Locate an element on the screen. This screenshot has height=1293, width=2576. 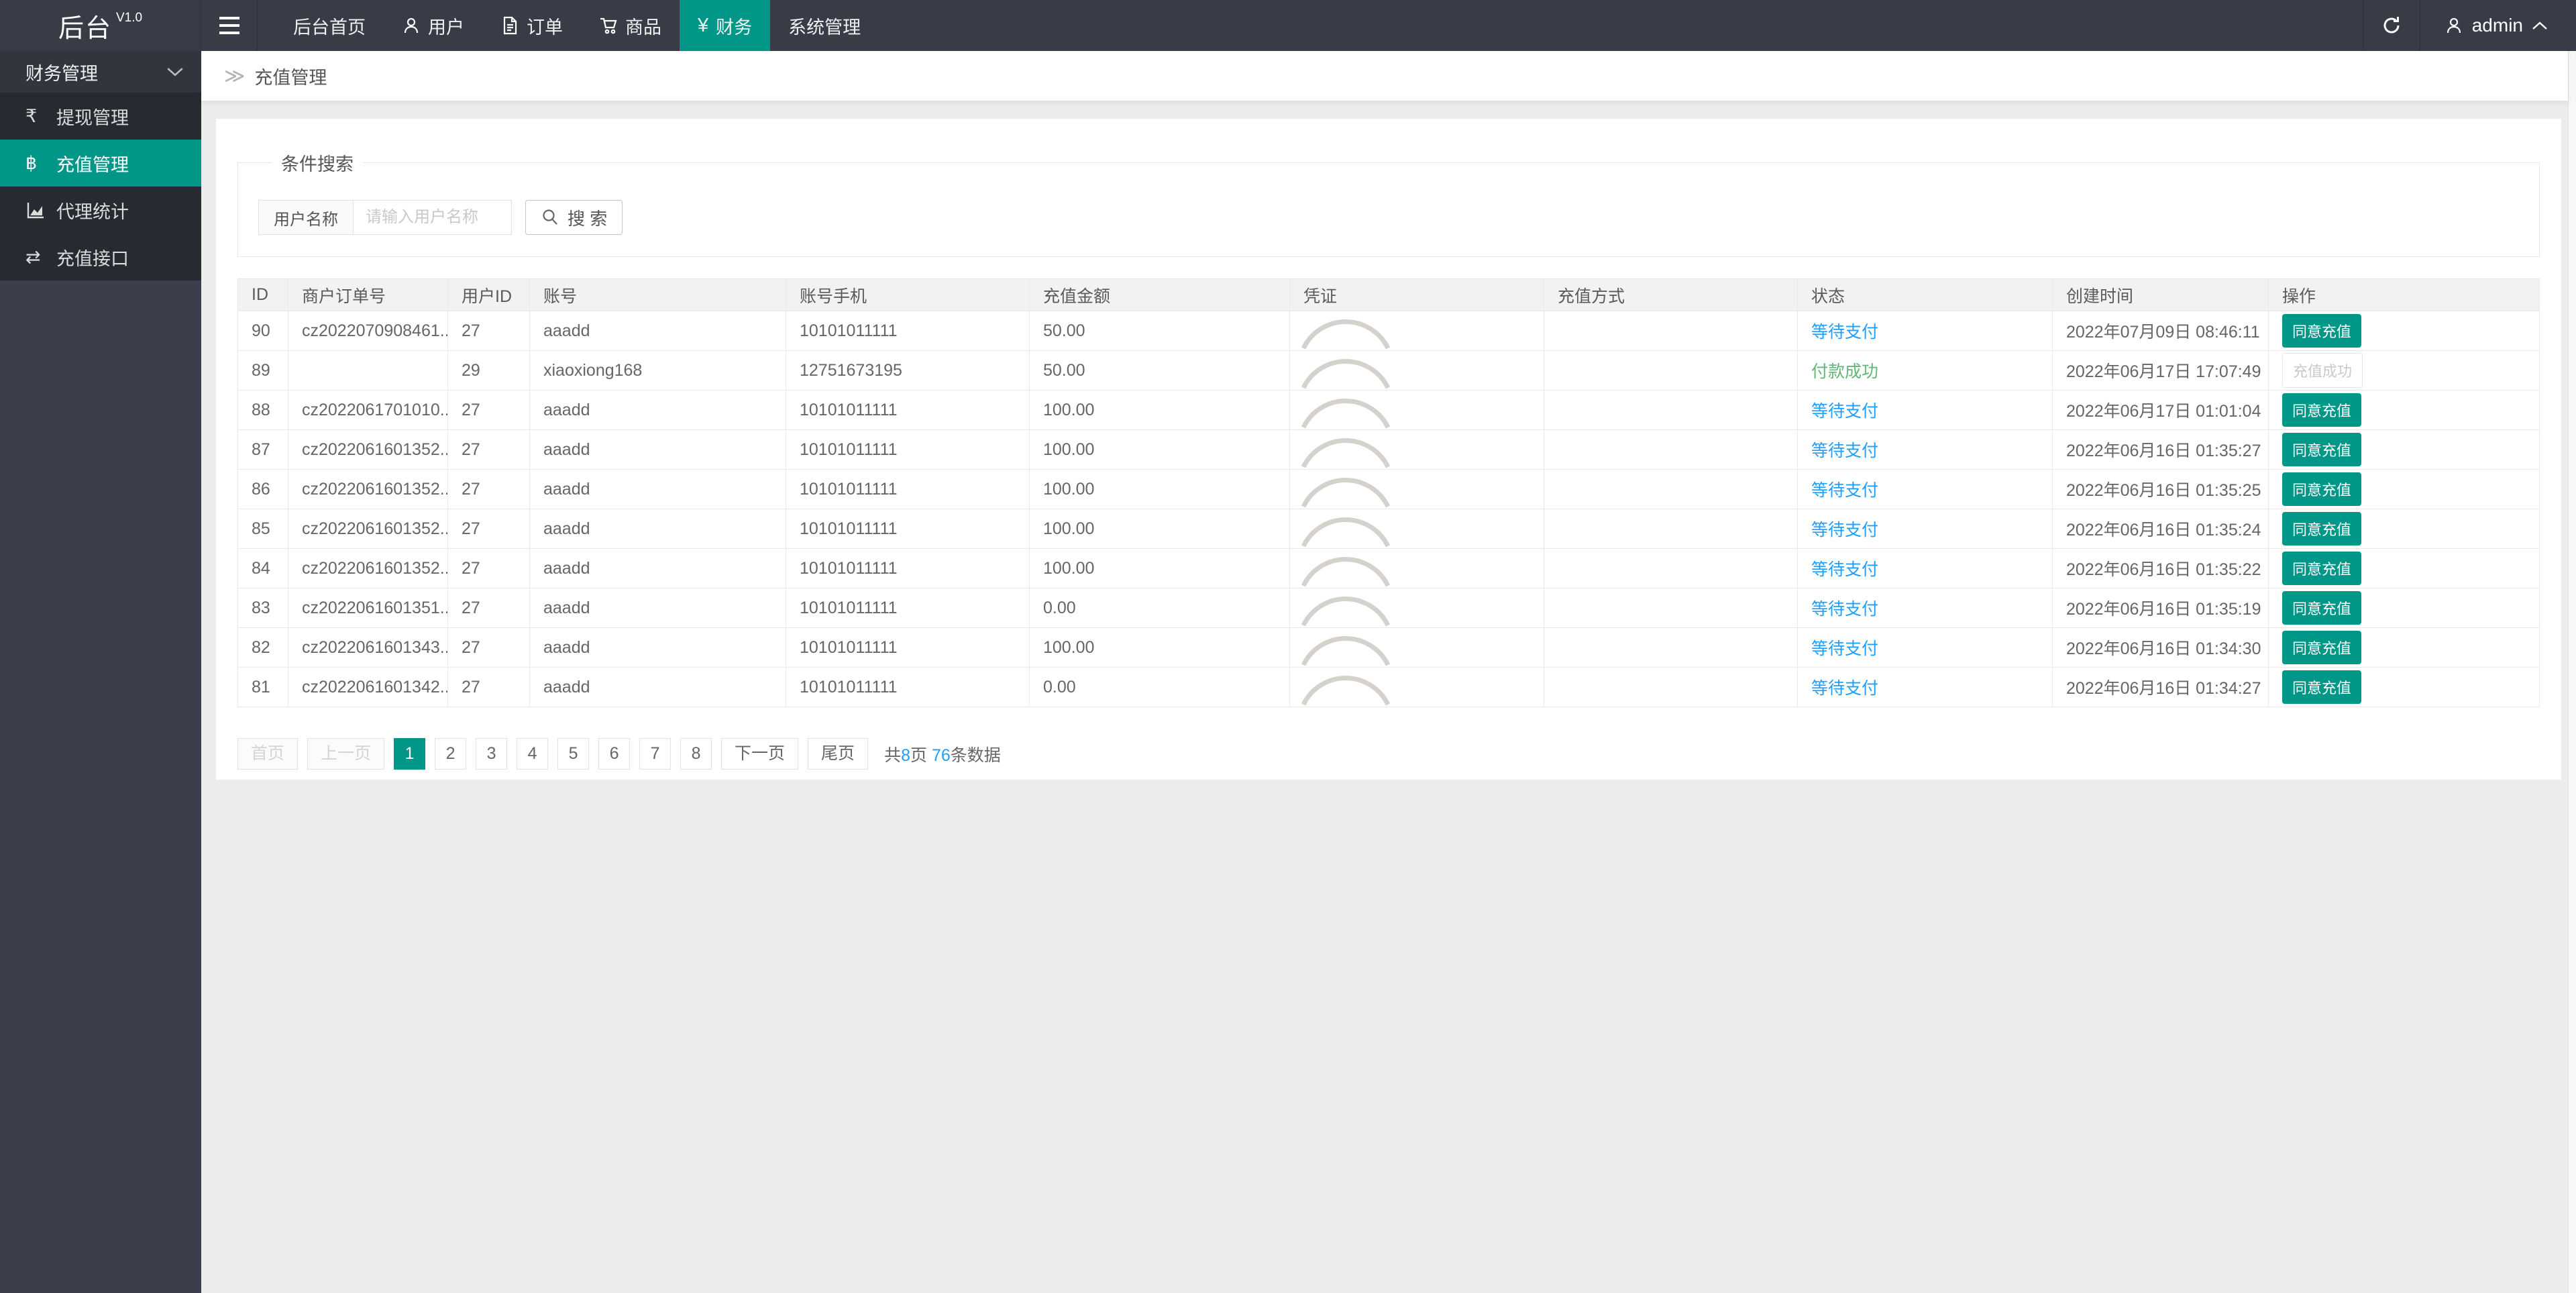
nav-item-goods: 商品 is located at coordinates (630, 25).